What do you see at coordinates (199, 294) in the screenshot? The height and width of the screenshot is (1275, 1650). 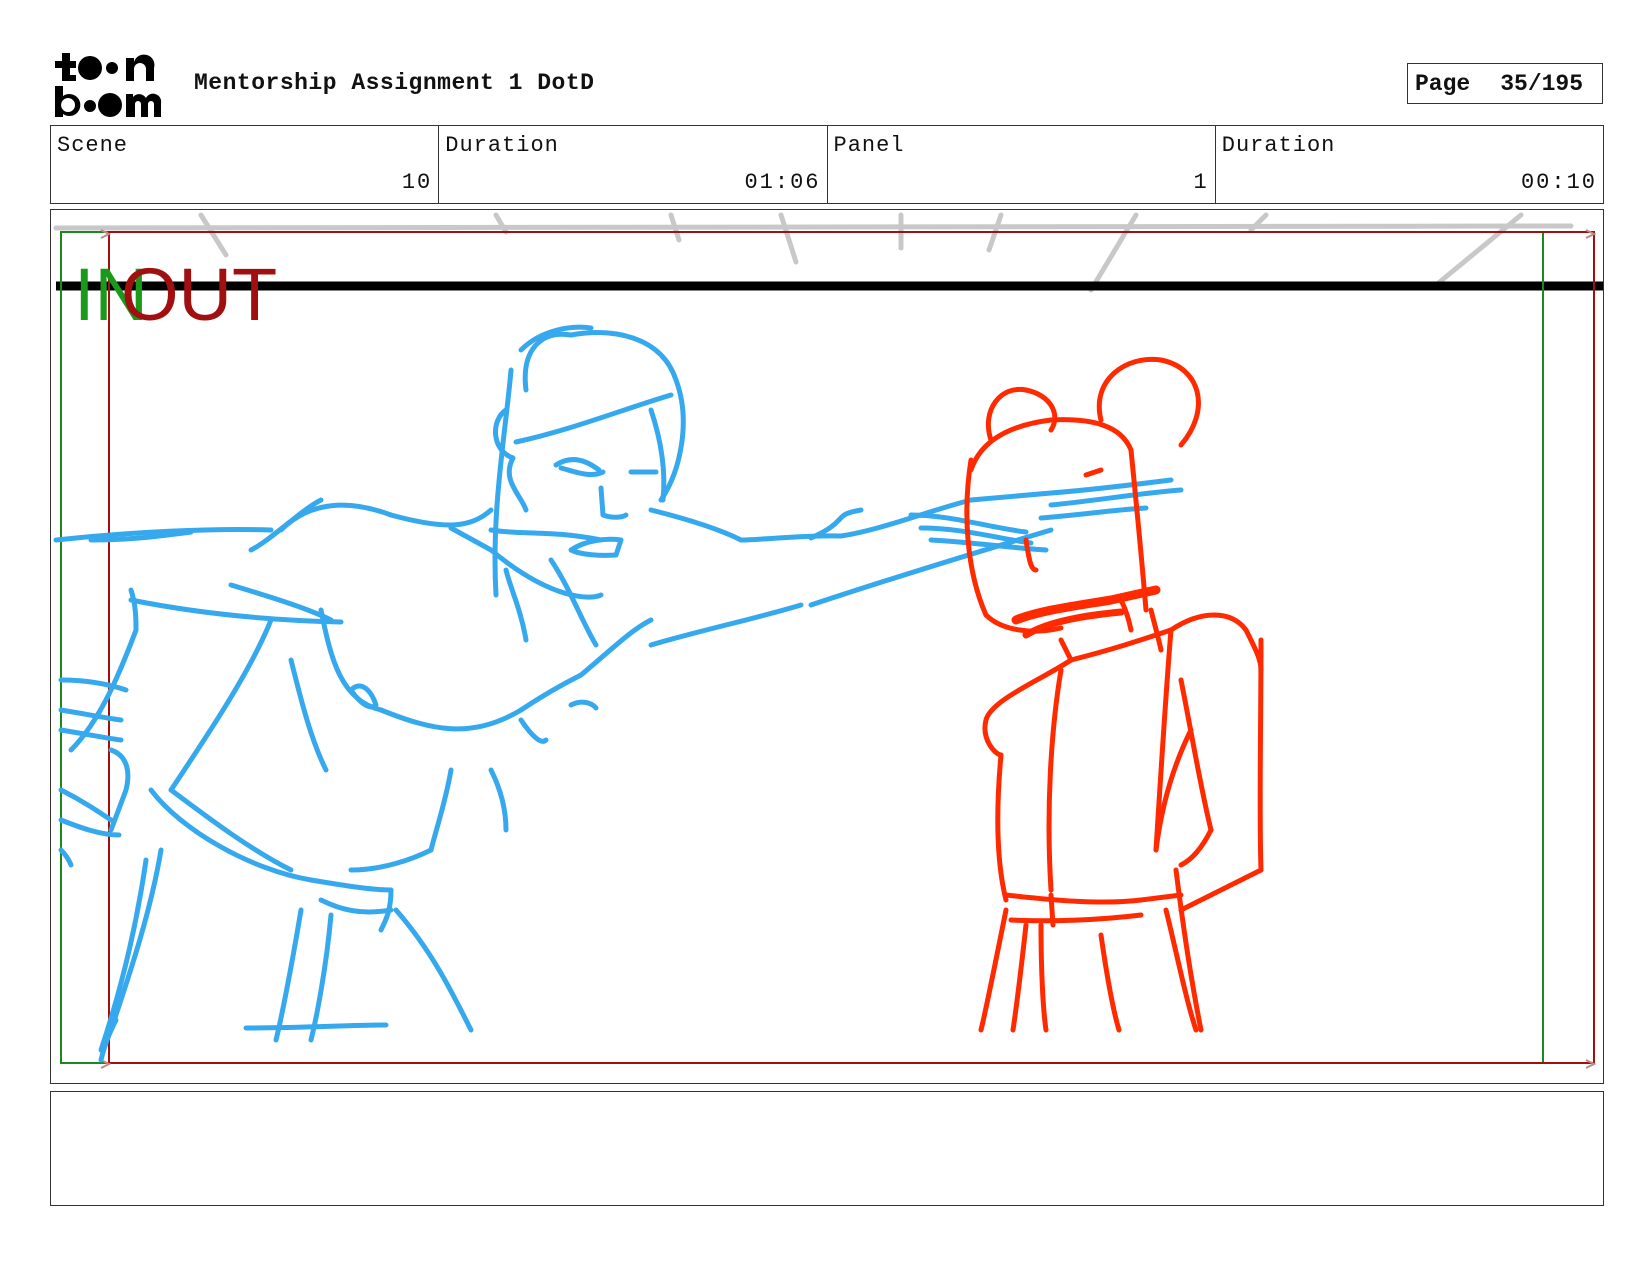 I see `out-label: OUT` at bounding box center [199, 294].